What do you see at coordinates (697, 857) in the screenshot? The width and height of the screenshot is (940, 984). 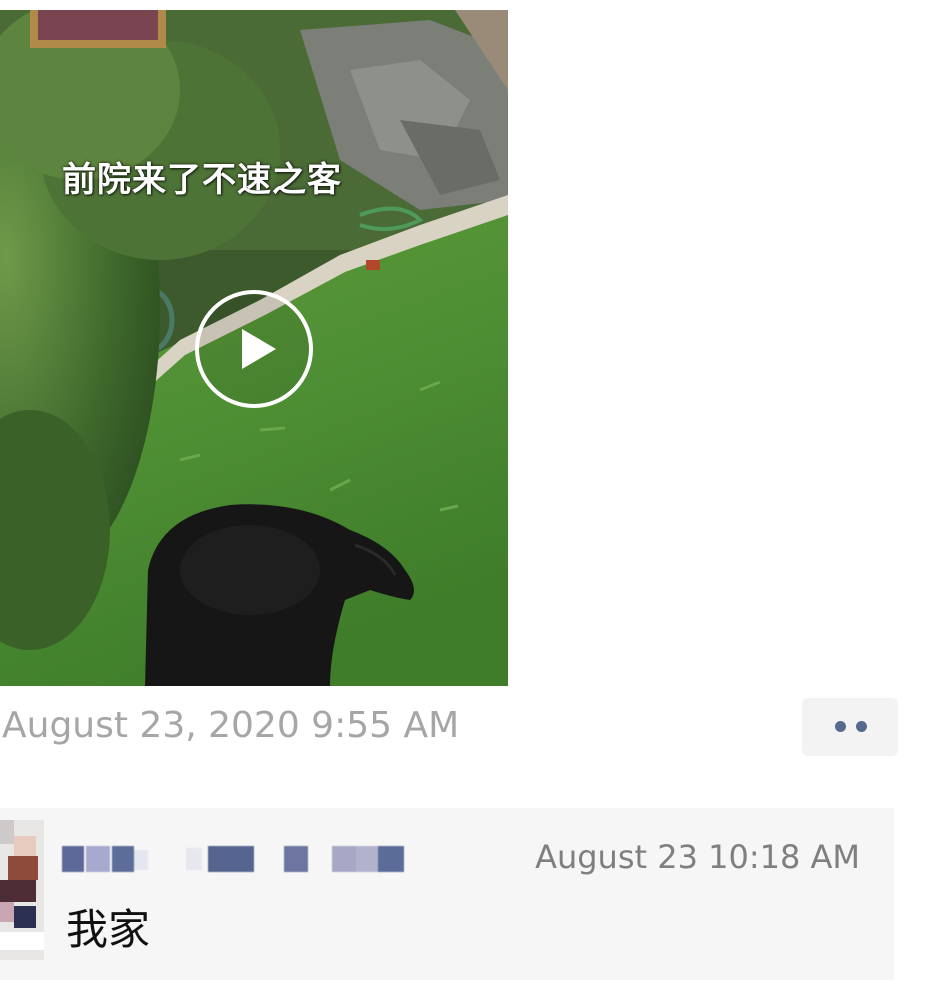 I see `comment-timestamp: August 23 10:18 AM` at bounding box center [697, 857].